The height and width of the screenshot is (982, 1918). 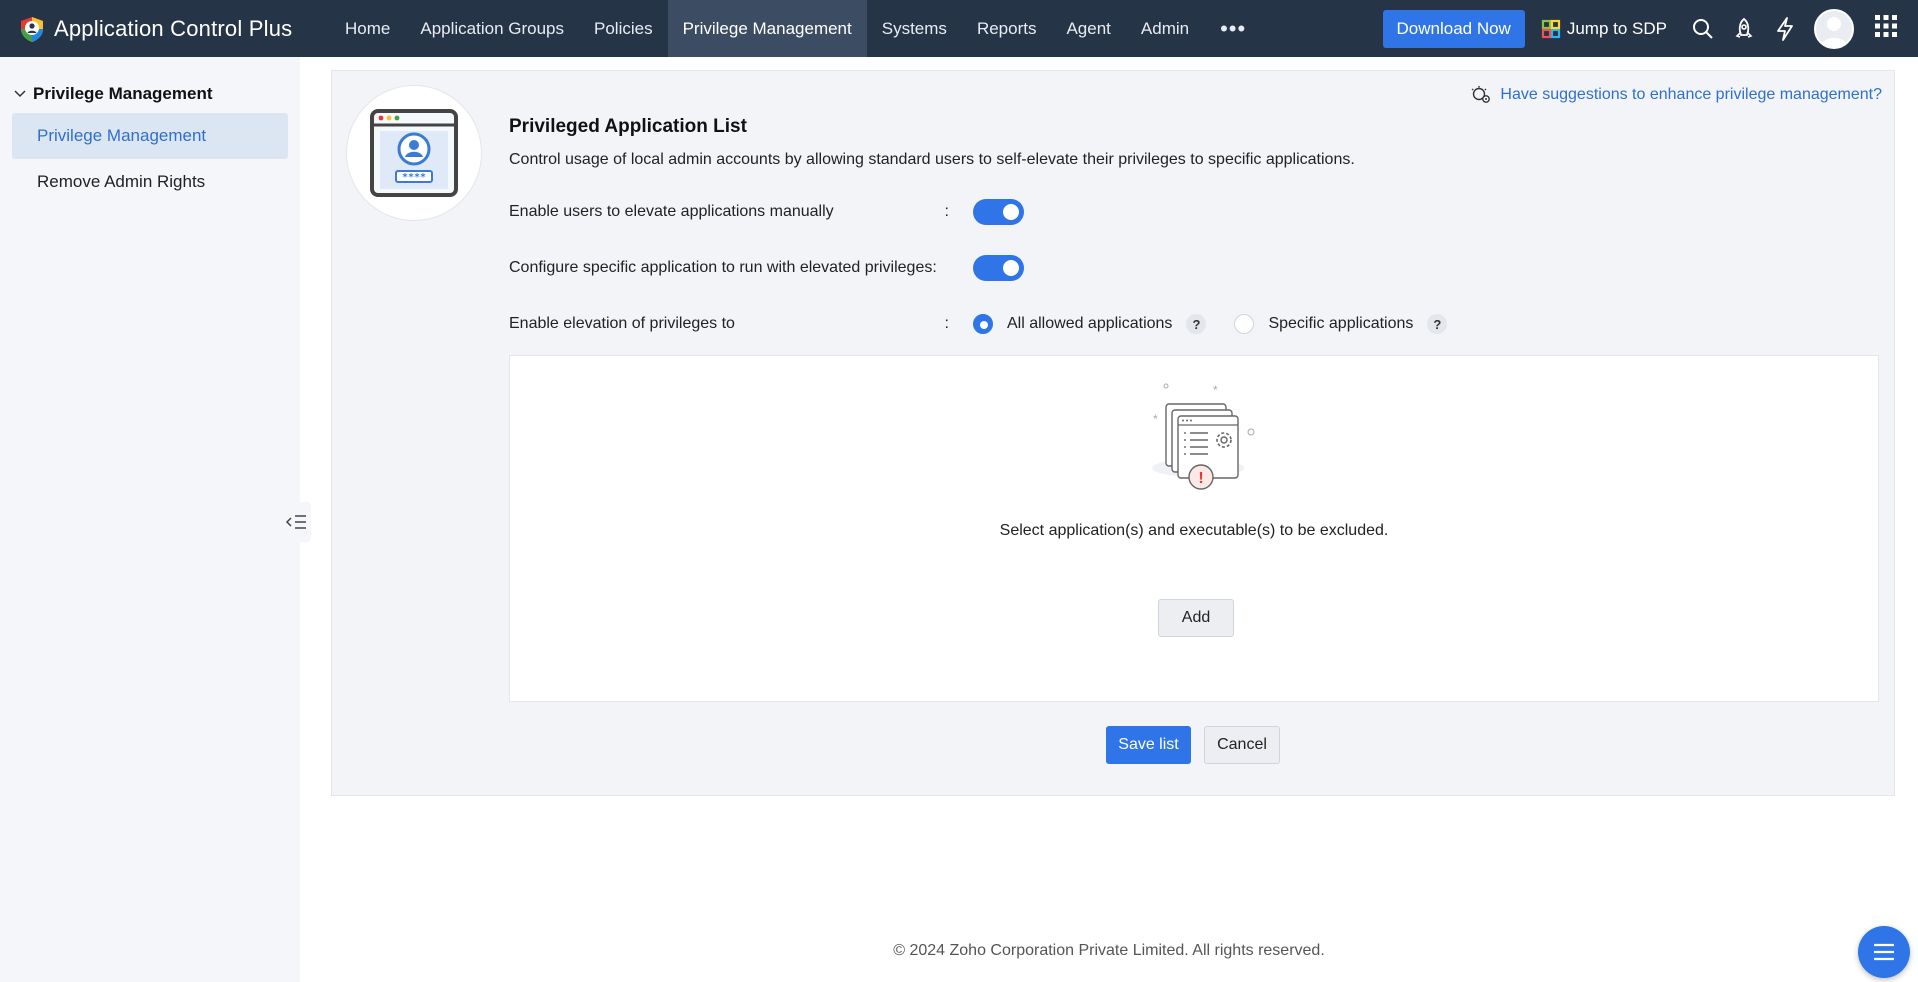 I want to click on privileged-app-illustration: ****, so click(x=414, y=153).